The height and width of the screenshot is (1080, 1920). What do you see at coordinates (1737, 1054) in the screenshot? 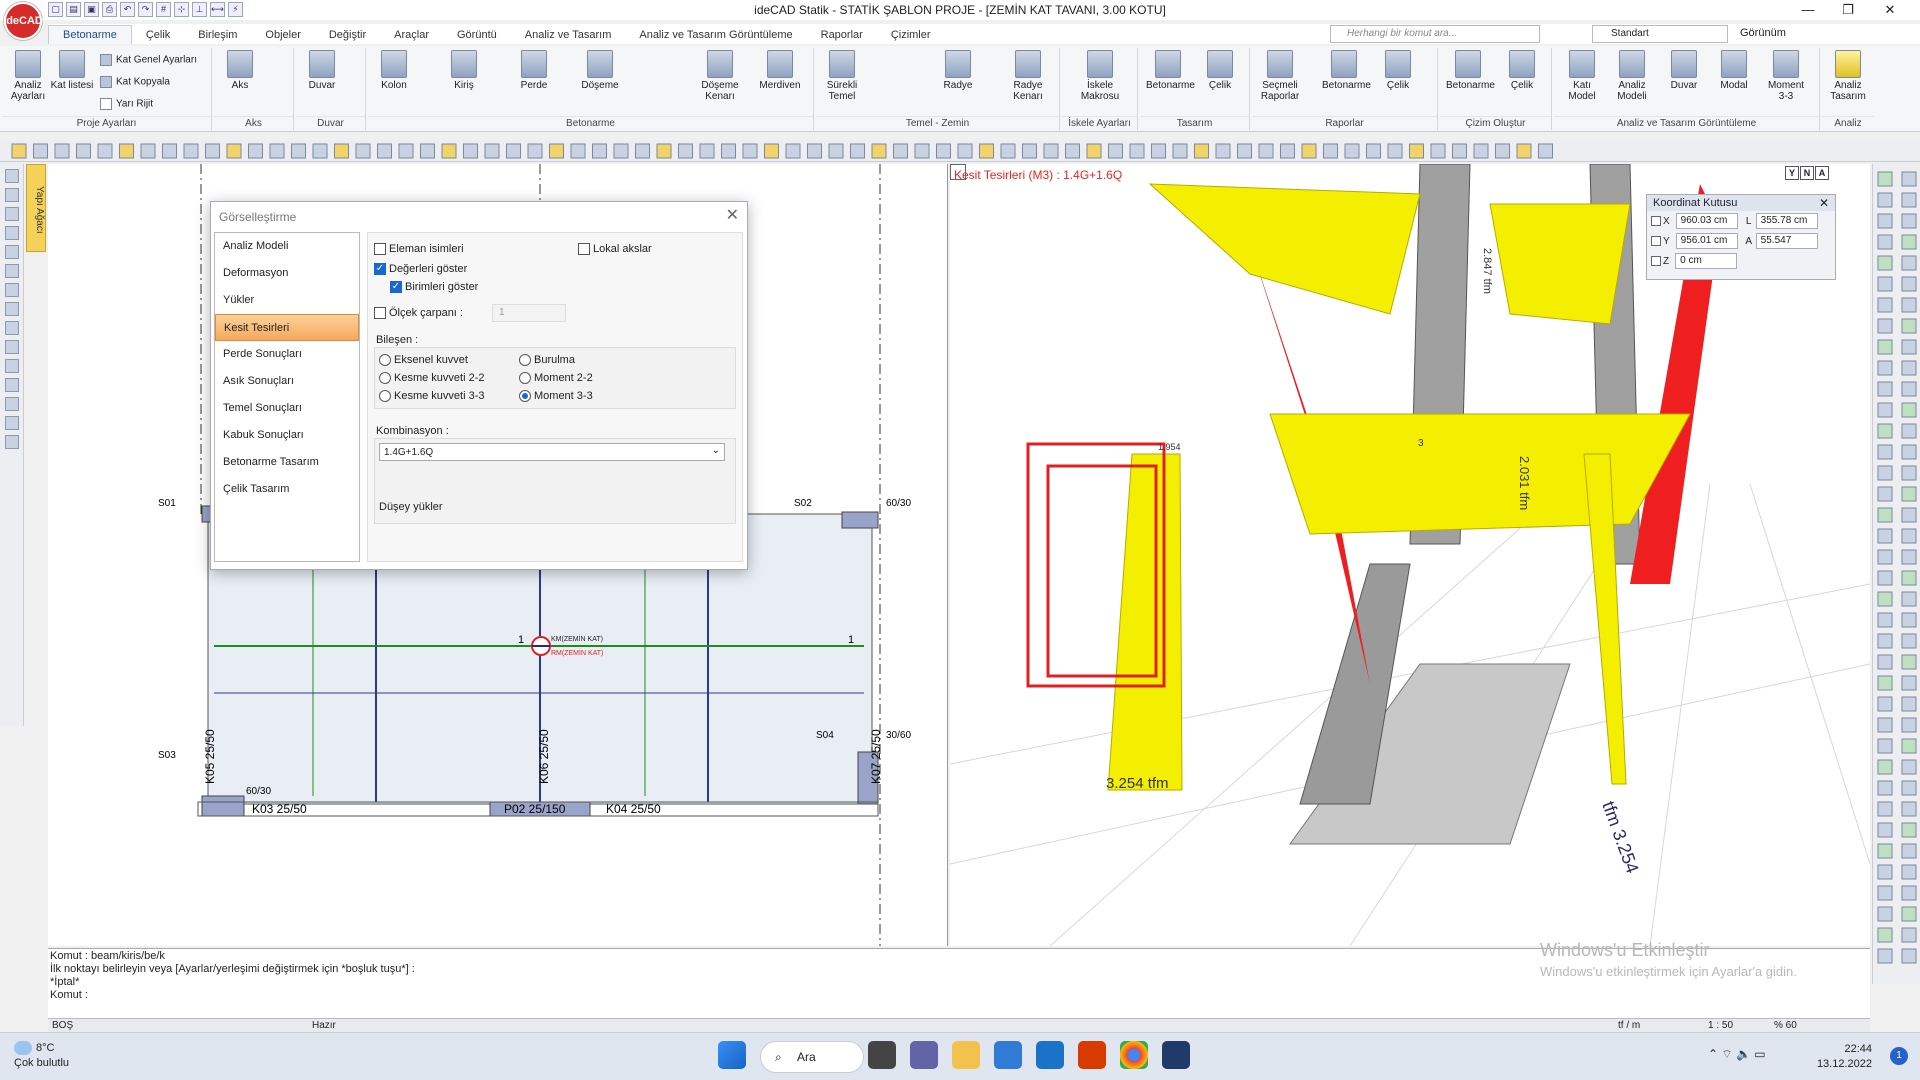
I see `tray-icons: ⌃ ⌔ 🔈 ▭` at bounding box center [1737, 1054].